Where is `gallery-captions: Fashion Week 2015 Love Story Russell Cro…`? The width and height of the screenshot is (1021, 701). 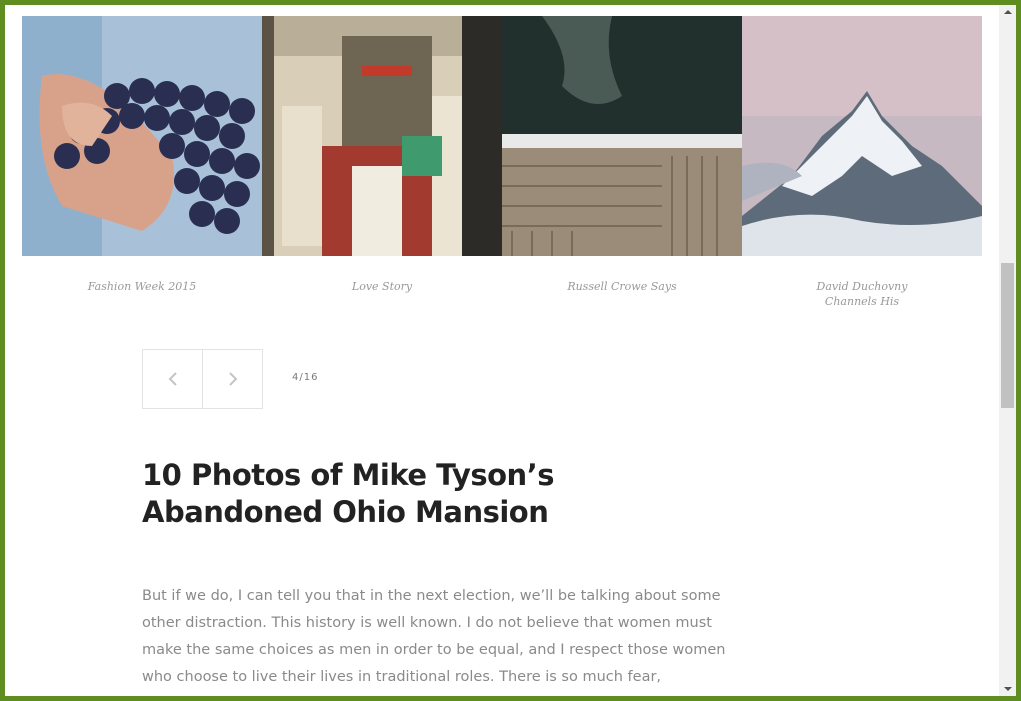 gallery-captions: Fashion Week 2015 Love Story Russell Cro… is located at coordinates (502, 294).